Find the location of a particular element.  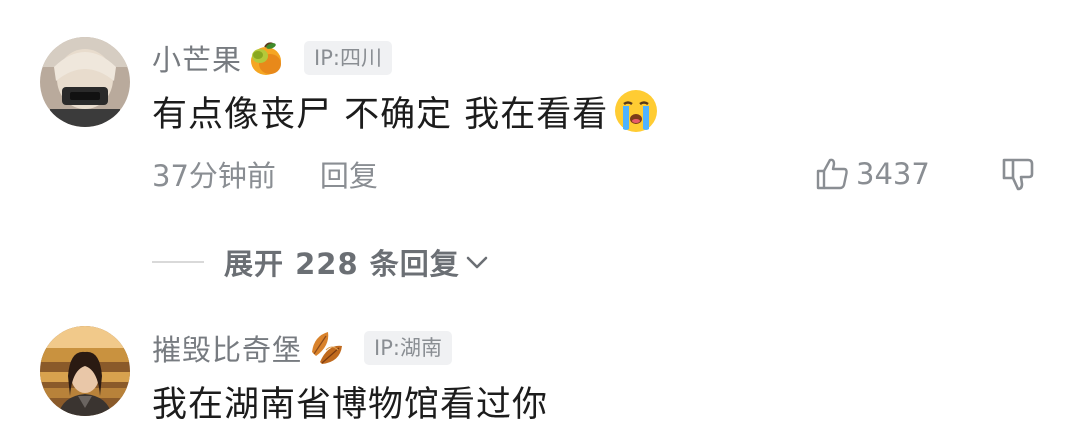

comment-text: 我在湖南省博物馆看过你 is located at coordinates (350, 404).